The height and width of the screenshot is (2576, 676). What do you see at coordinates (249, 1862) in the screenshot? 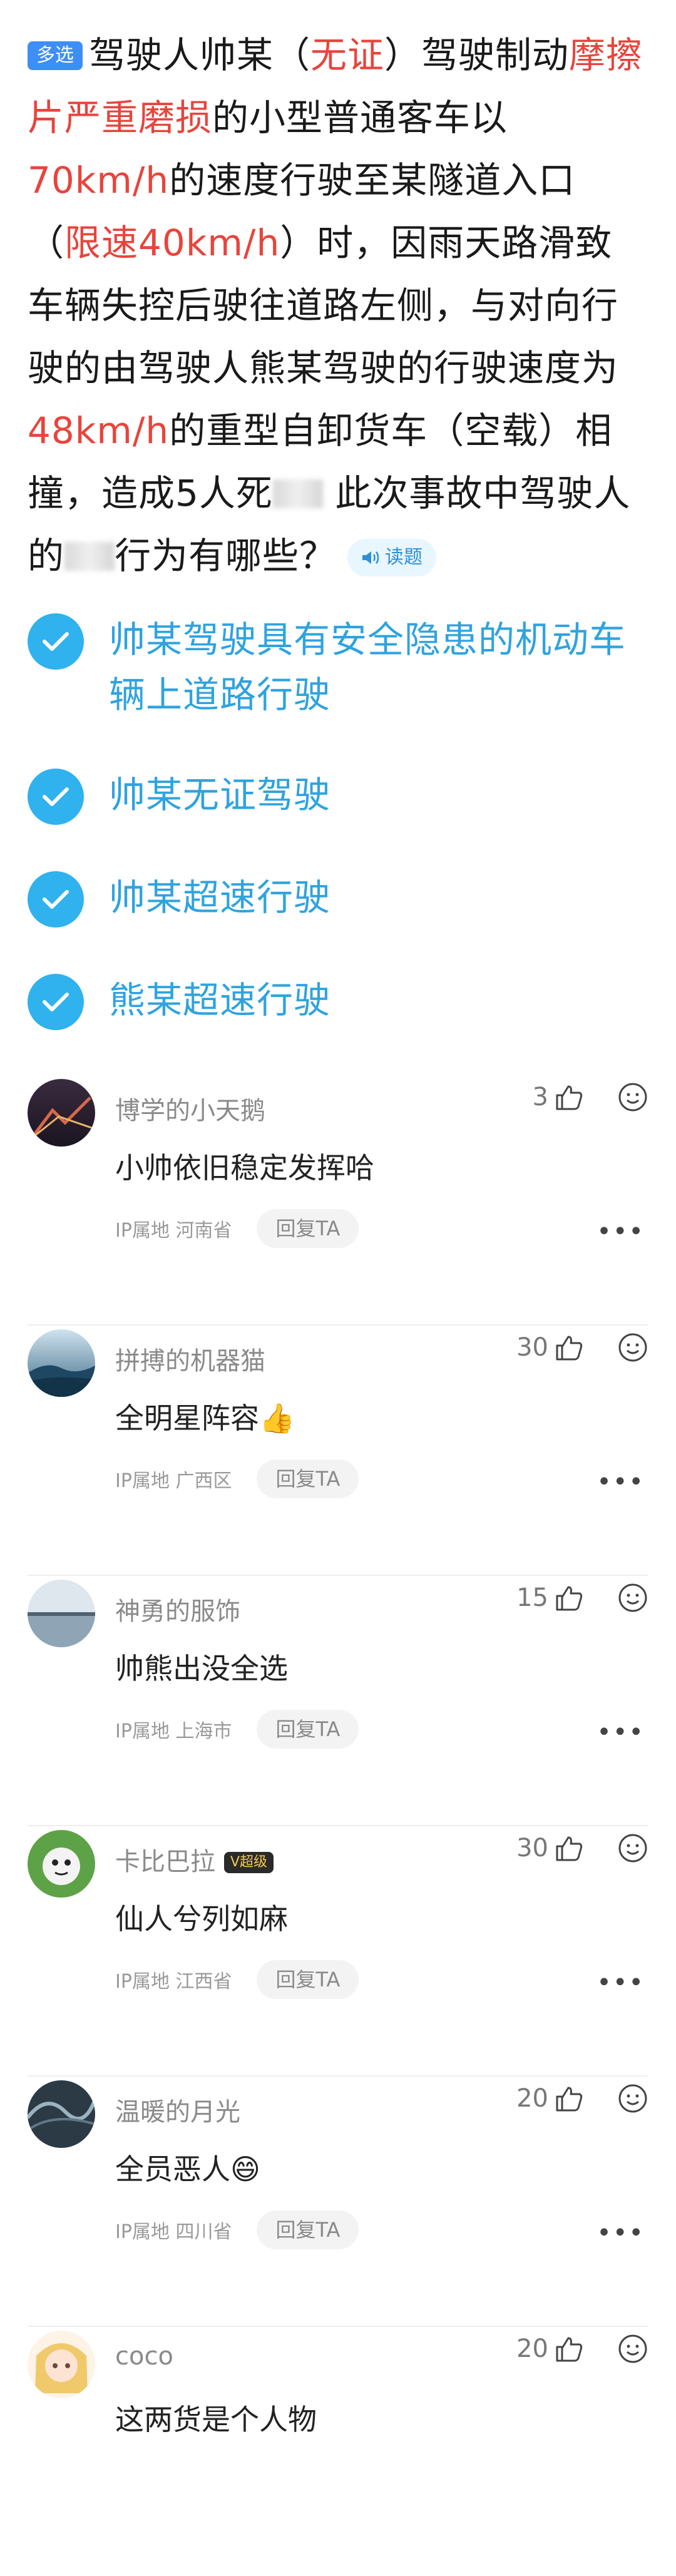
I see `vip-badge: V超级` at bounding box center [249, 1862].